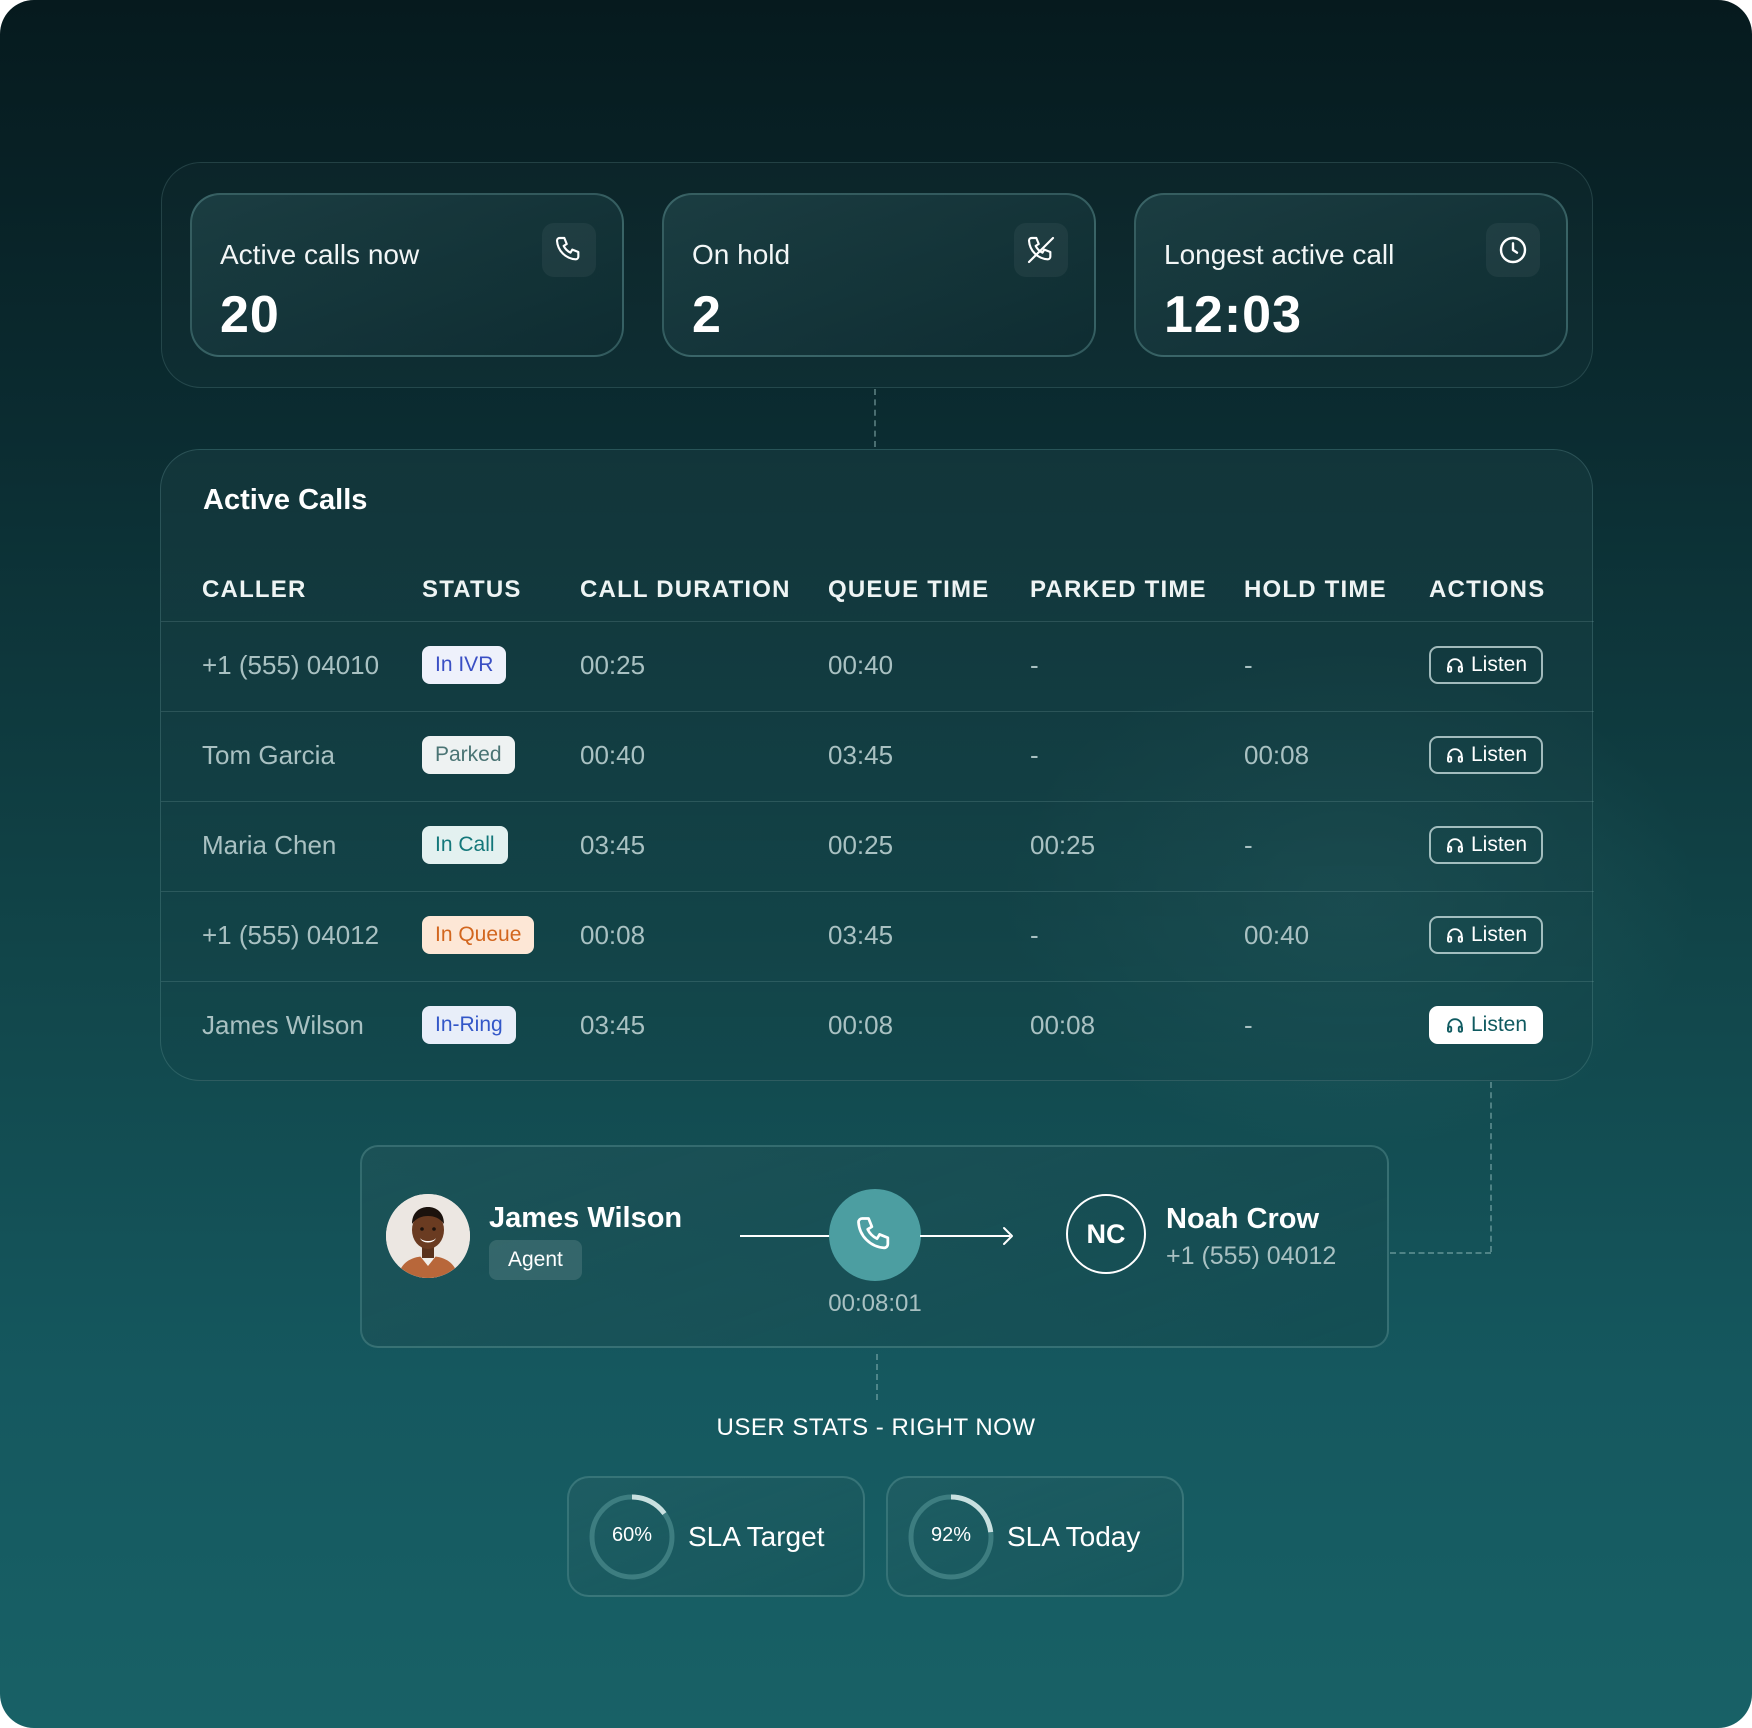  I want to click on parked-time-cell: 00:08, so click(1063, 1025).